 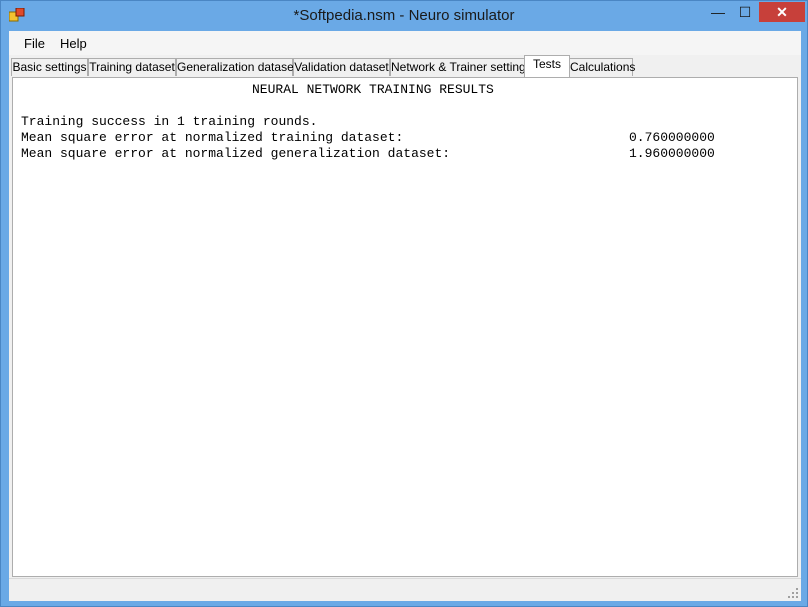 What do you see at coordinates (602, 67) in the screenshot?
I see `tab-calculations: Calculations` at bounding box center [602, 67].